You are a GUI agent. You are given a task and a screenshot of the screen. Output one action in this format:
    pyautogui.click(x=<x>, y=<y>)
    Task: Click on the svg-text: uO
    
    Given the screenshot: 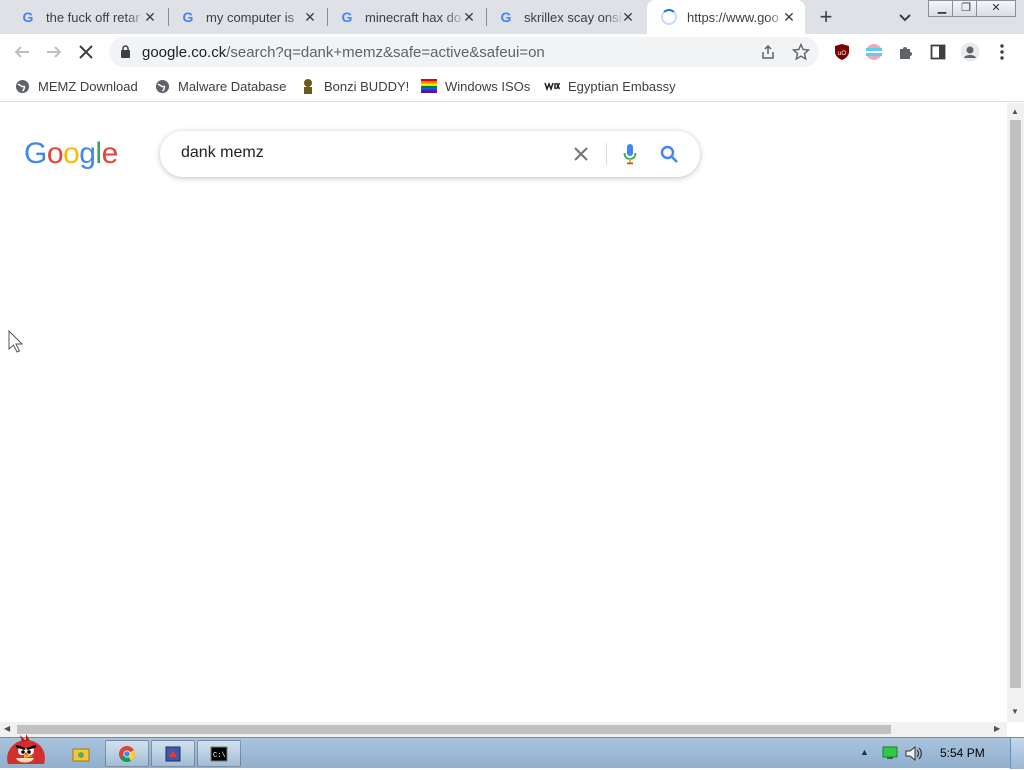 What is the action you would take?
    pyautogui.click(x=842, y=54)
    